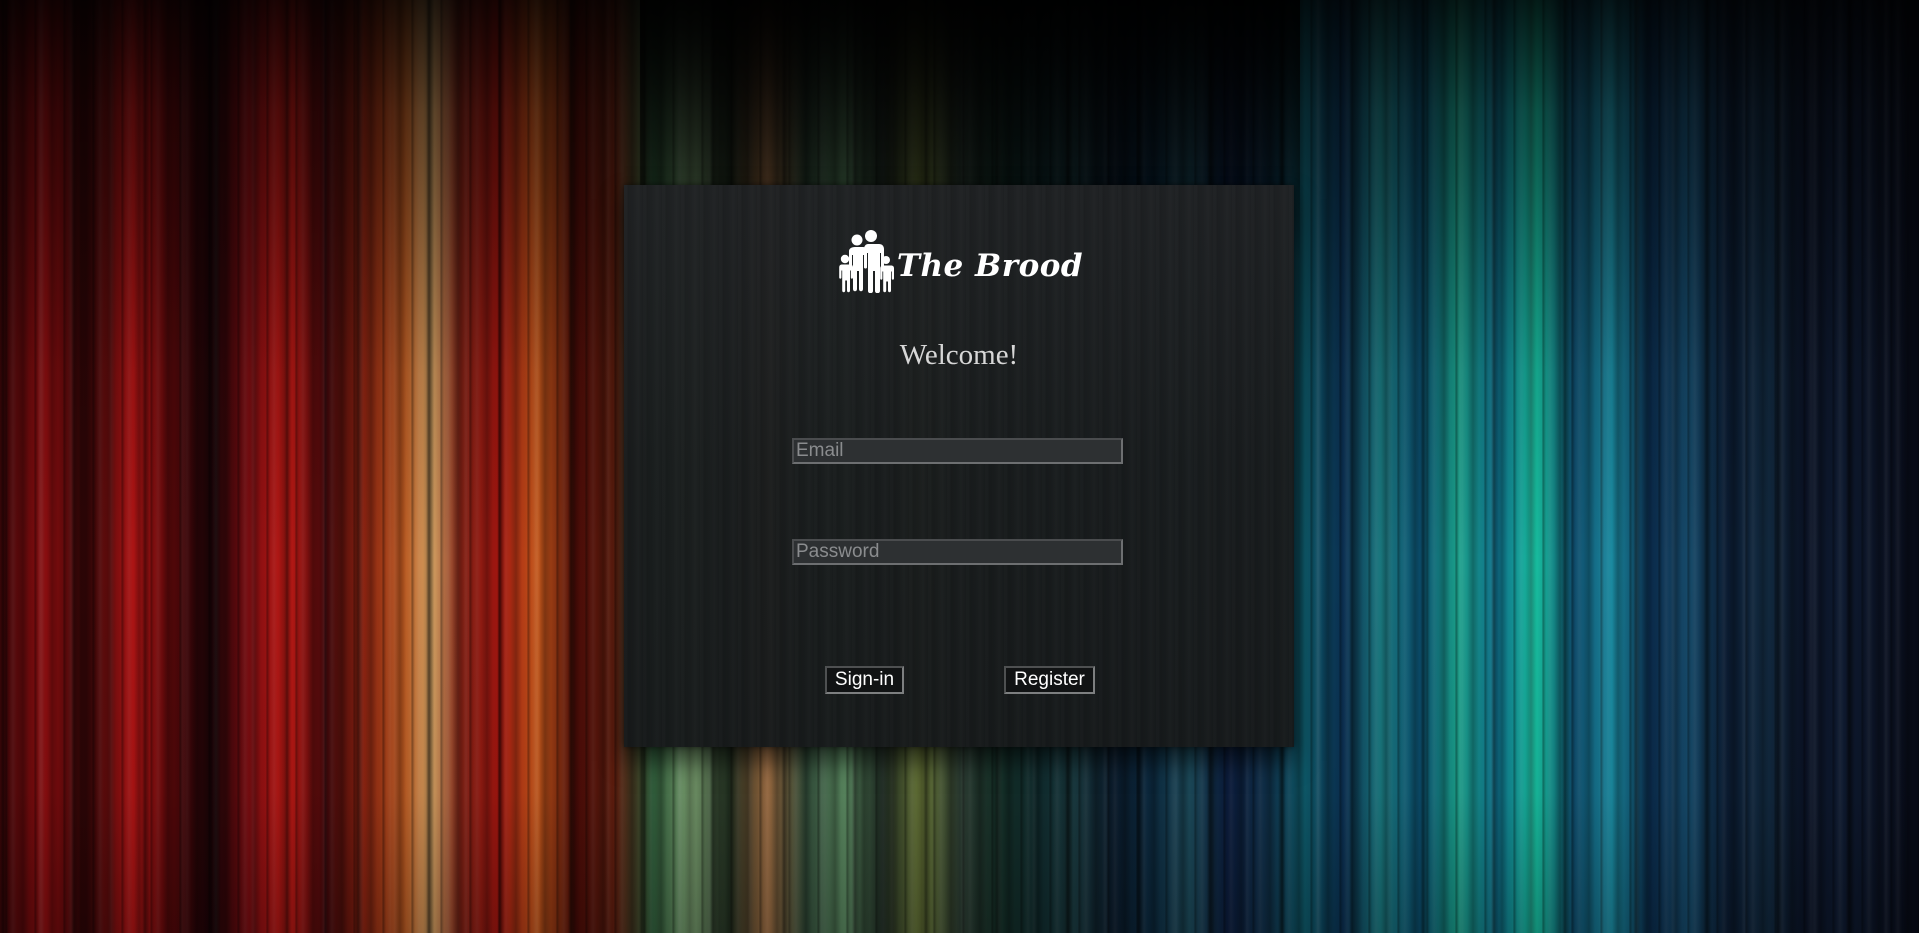  What do you see at coordinates (864, 680) in the screenshot?
I see `sign-in-button: Sign-in` at bounding box center [864, 680].